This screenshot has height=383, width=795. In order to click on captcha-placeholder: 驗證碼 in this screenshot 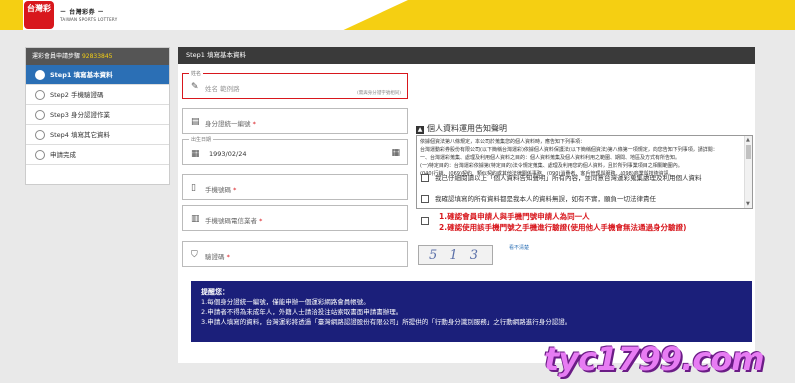, I will do `click(215, 257)`.